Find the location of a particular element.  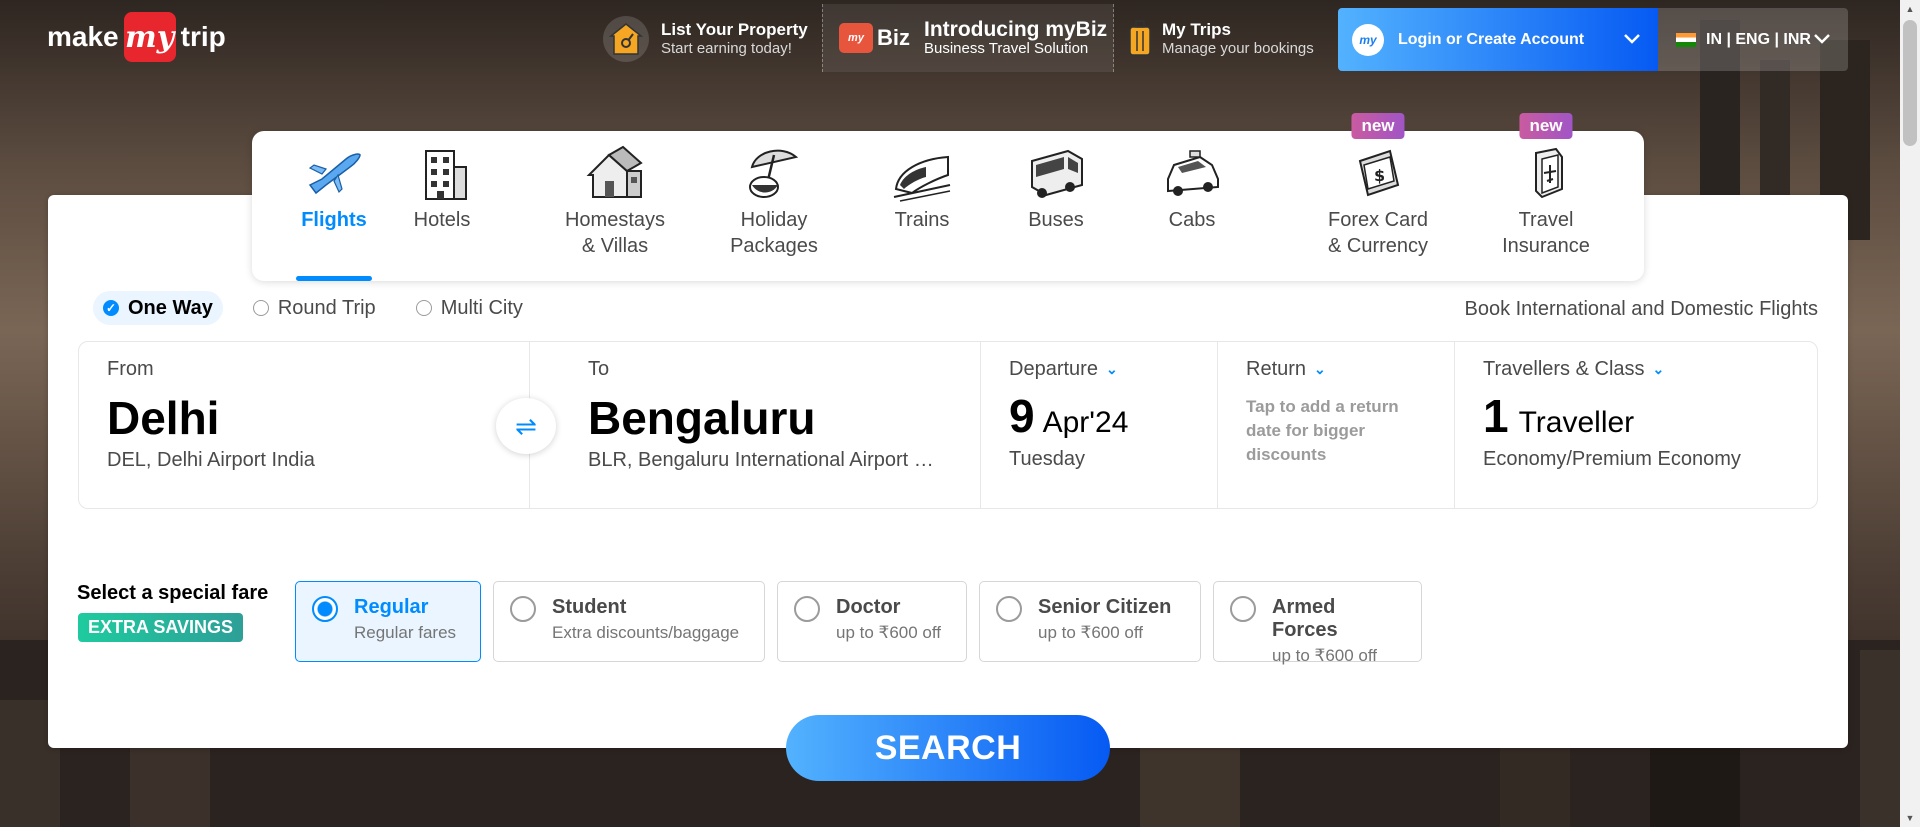

nav-travel-insurance: new Travel Insurance is located at coordinates (1546, 197).